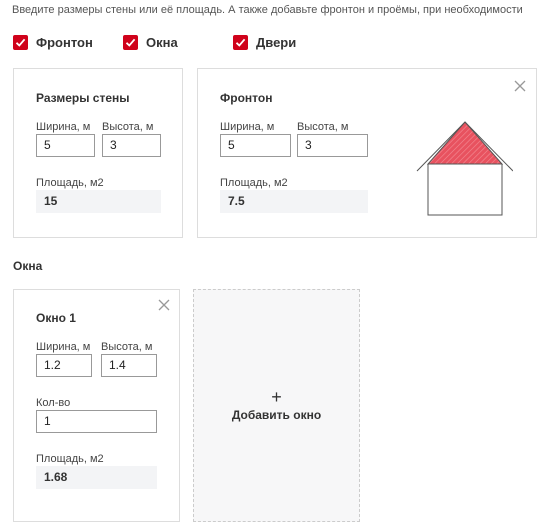  I want to click on window-count-input: 1, so click(96, 421).